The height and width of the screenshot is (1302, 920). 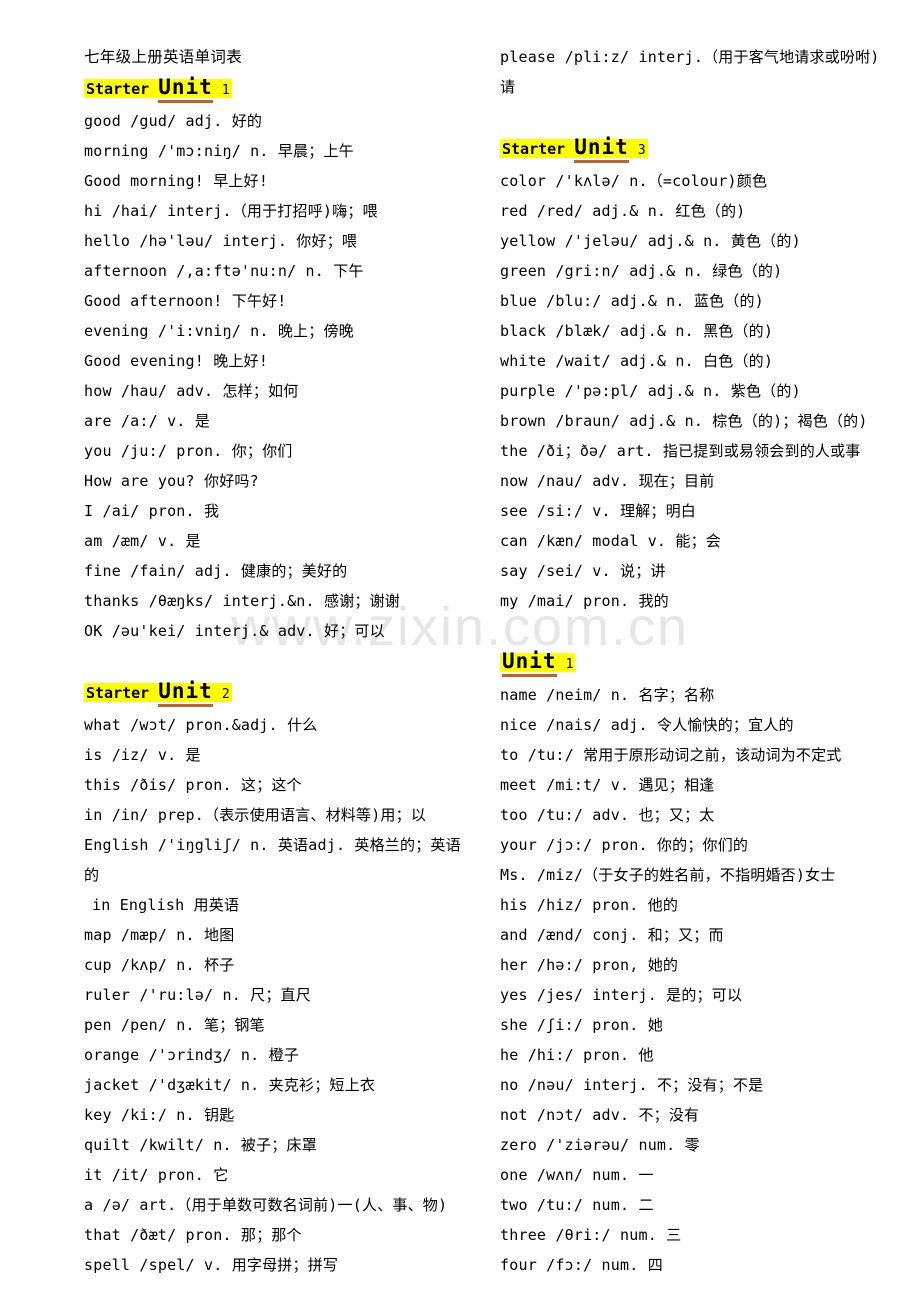 I want to click on entry-text: my /mai/ pron. 我的, so click(x=584, y=601).